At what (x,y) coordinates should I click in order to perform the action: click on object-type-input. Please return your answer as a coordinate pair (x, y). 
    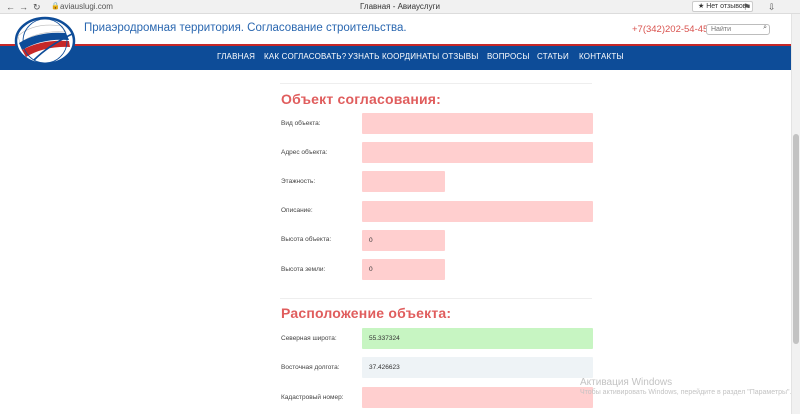
    Looking at the image, I should click on (477, 123).